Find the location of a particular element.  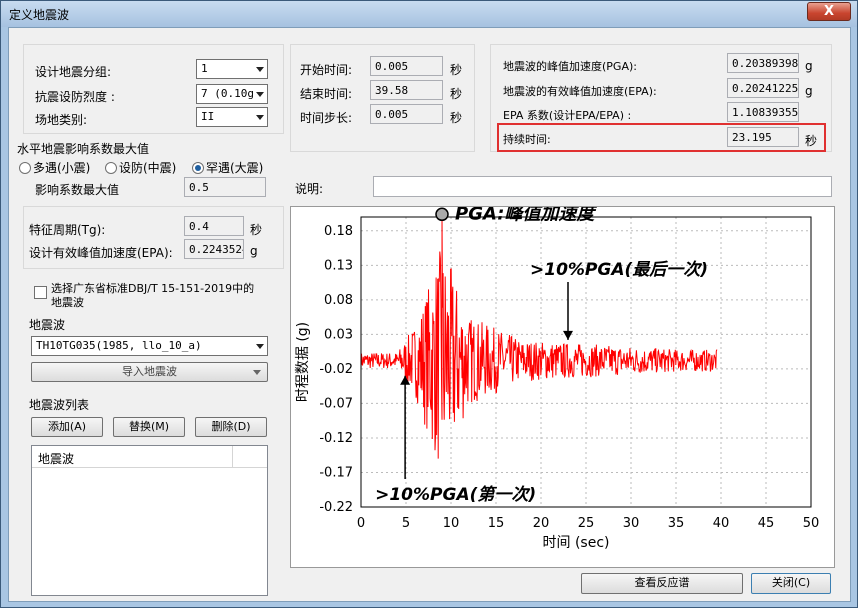

gd-checkbox-label-line2: 地震波 is located at coordinates (67, 302).